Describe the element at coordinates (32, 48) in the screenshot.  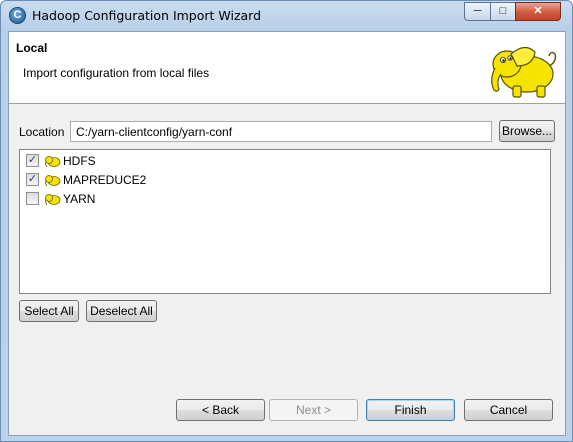
I see `page-title: Local` at that location.